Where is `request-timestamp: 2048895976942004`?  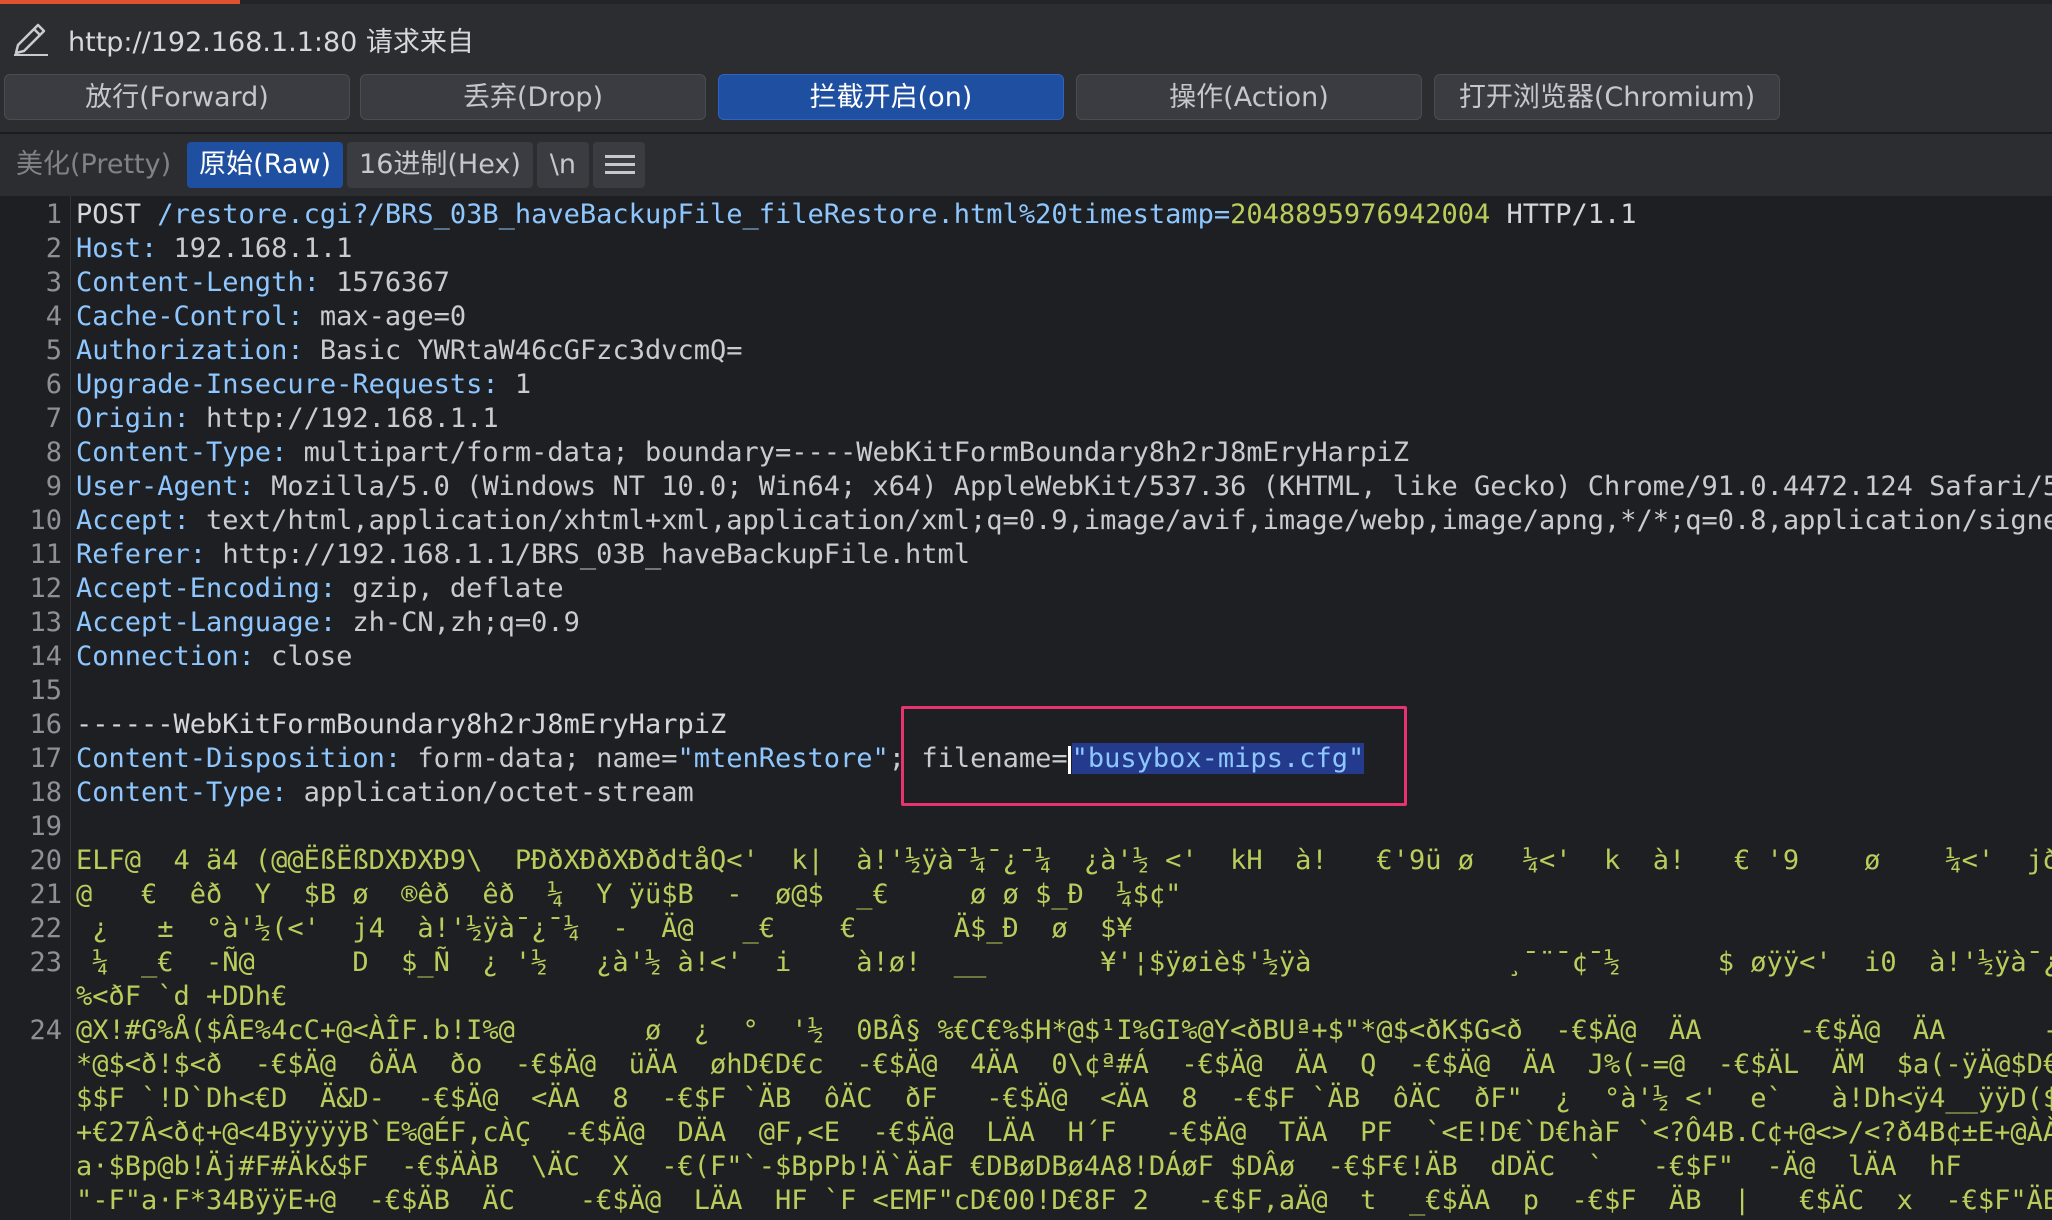 request-timestamp: 2048895976942004 is located at coordinates (1360, 214).